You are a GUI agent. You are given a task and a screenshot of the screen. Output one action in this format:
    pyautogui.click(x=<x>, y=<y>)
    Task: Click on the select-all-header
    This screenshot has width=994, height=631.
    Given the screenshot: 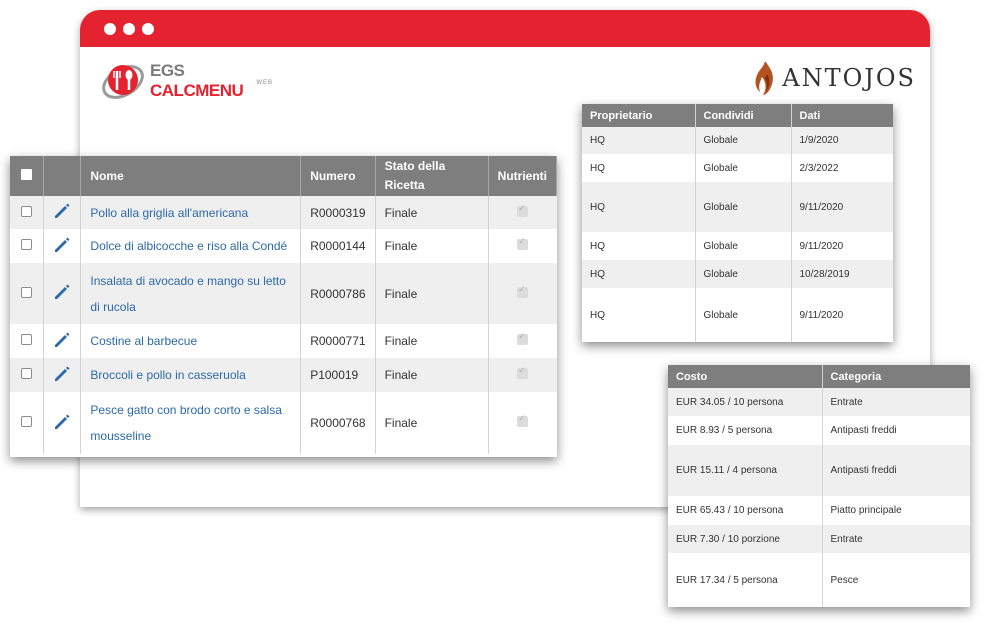 What is the action you would take?
    pyautogui.click(x=27, y=176)
    